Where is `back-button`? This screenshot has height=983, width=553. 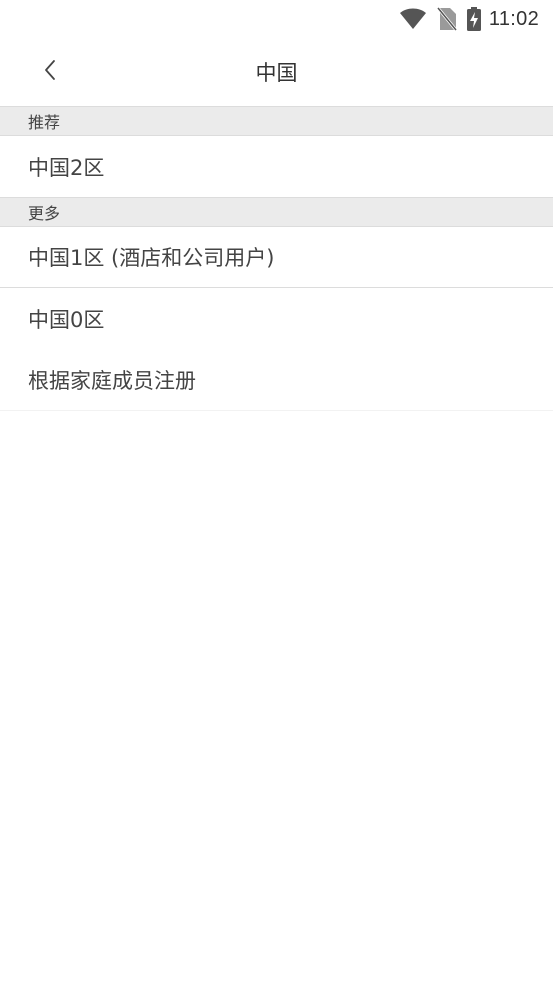
back-button is located at coordinates (50, 72).